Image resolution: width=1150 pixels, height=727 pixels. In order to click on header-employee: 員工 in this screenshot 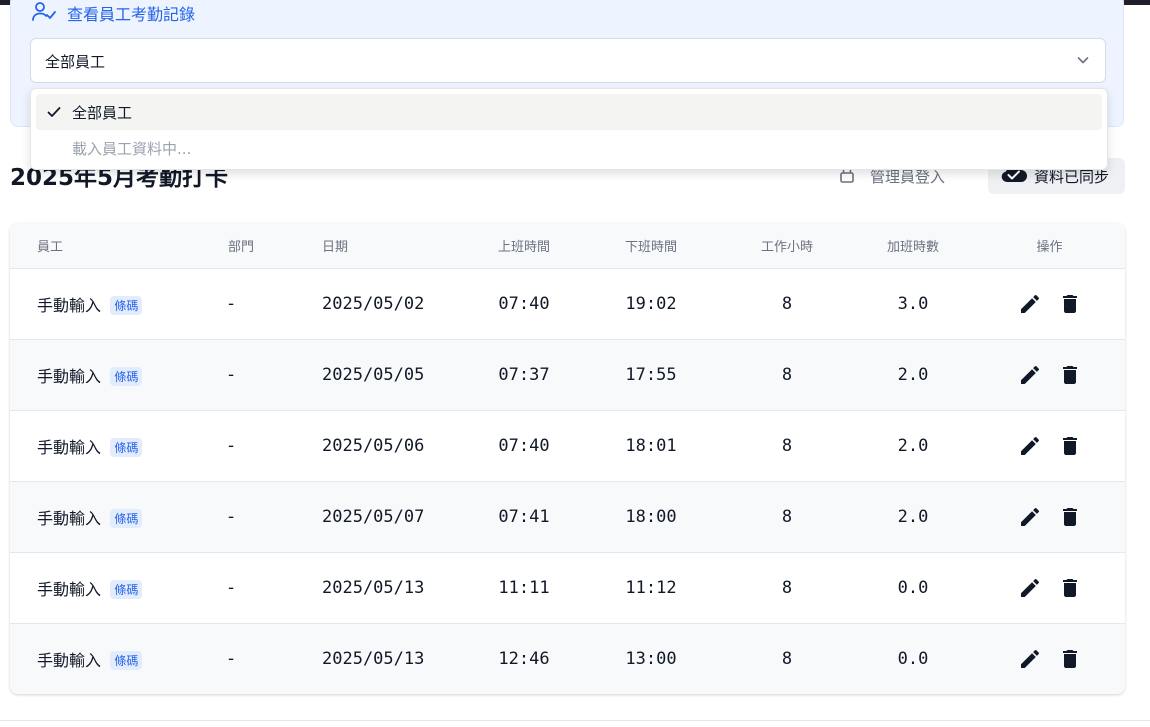, I will do `click(50, 247)`.